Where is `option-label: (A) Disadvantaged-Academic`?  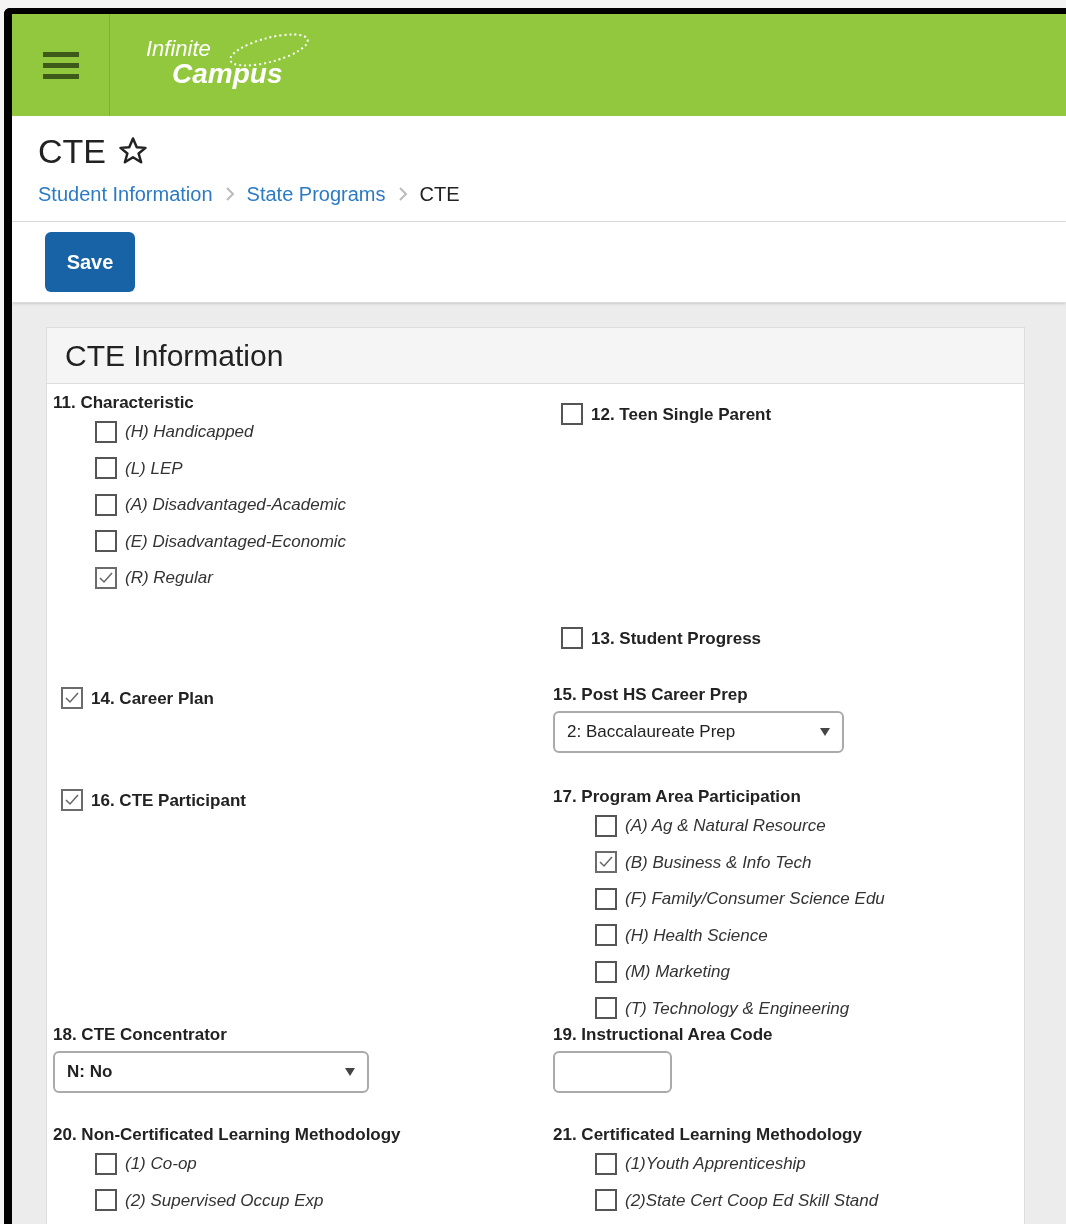
option-label: (A) Disadvantaged-Academic is located at coordinates (236, 505).